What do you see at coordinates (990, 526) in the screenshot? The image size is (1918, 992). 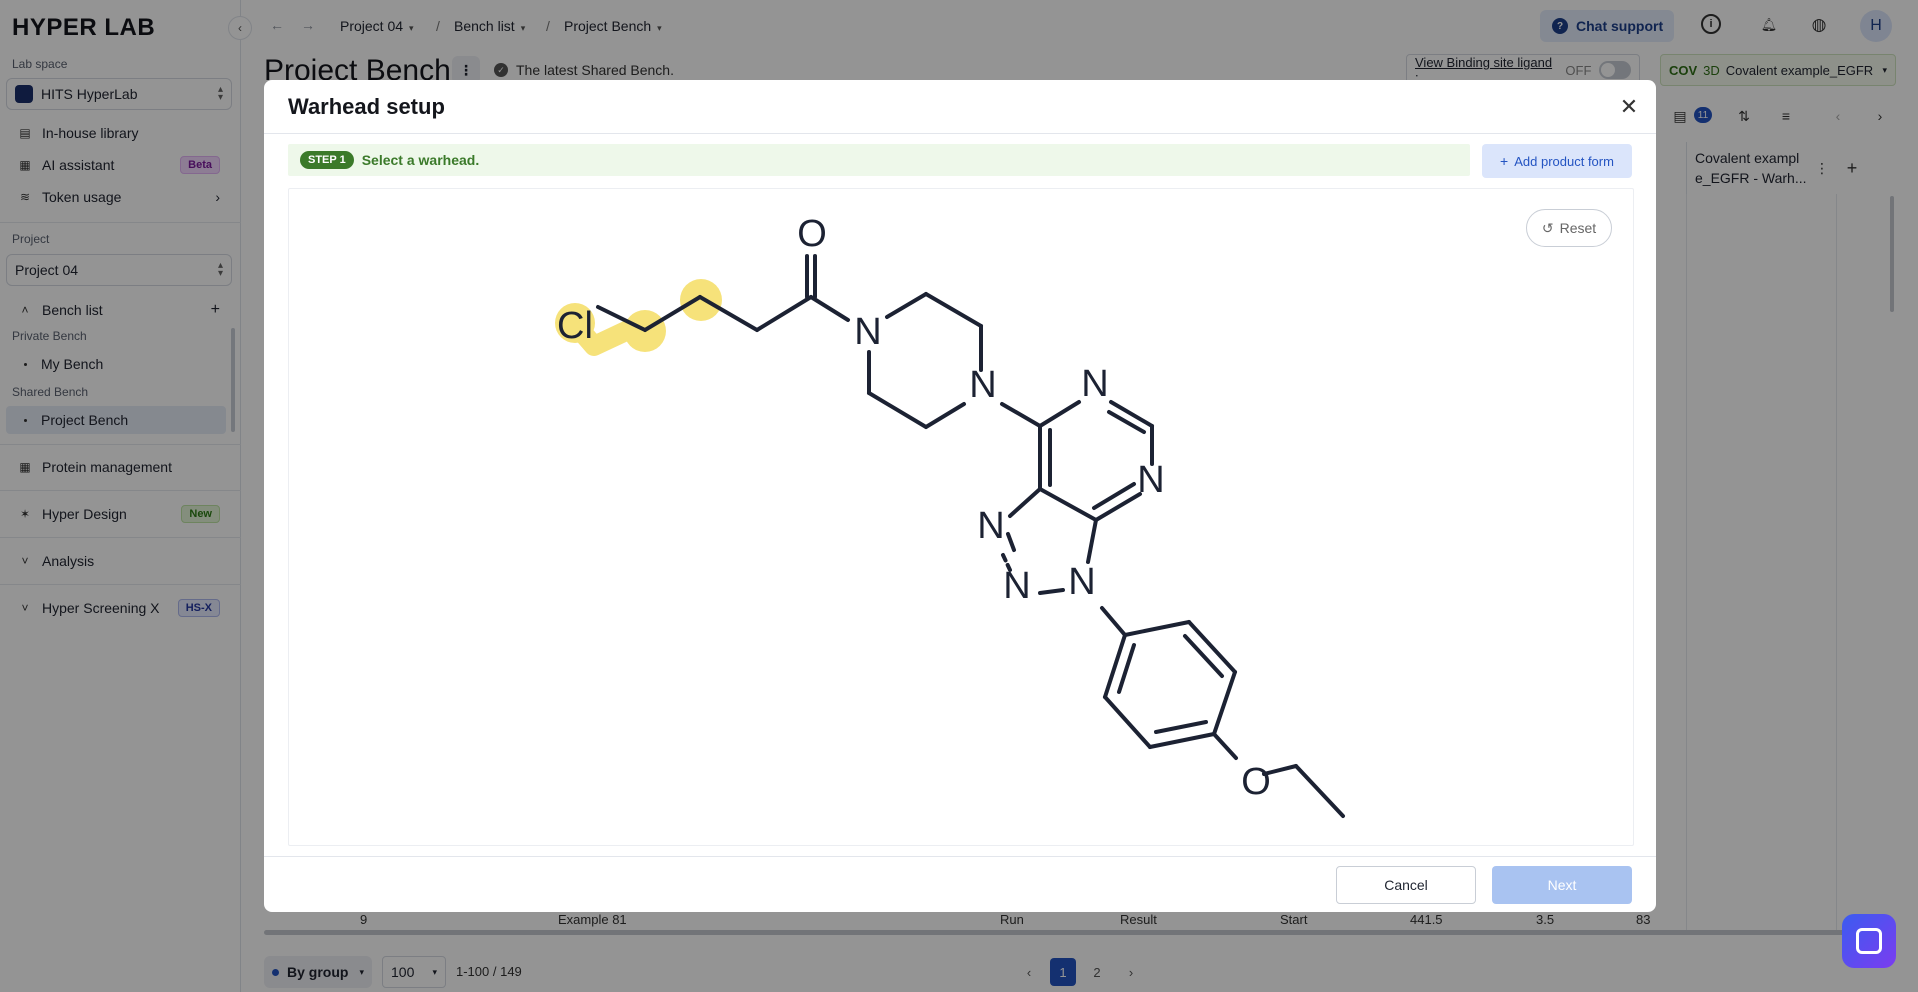 I see `atom-n-triazole-1: N` at bounding box center [990, 526].